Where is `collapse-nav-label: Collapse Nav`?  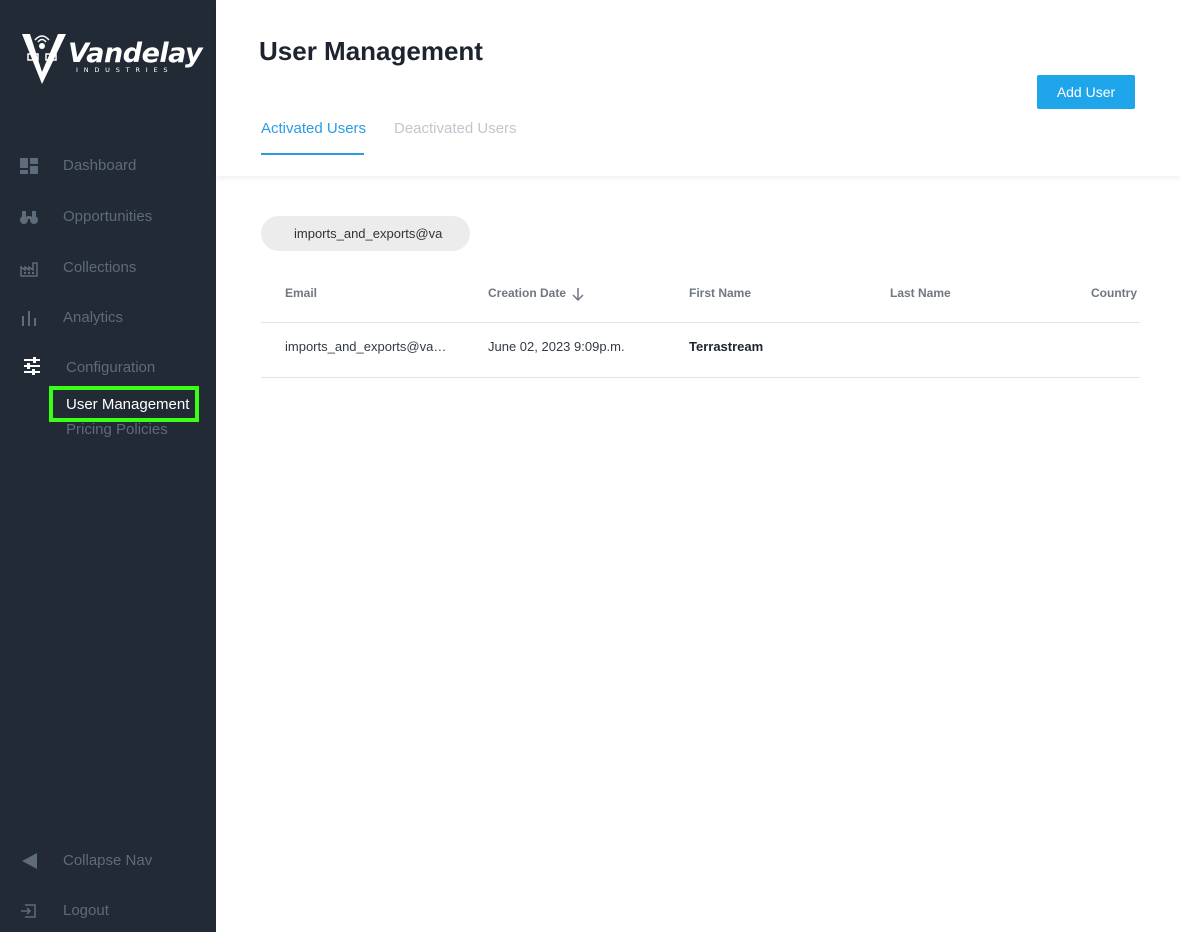
collapse-nav-label: Collapse Nav is located at coordinates (108, 860).